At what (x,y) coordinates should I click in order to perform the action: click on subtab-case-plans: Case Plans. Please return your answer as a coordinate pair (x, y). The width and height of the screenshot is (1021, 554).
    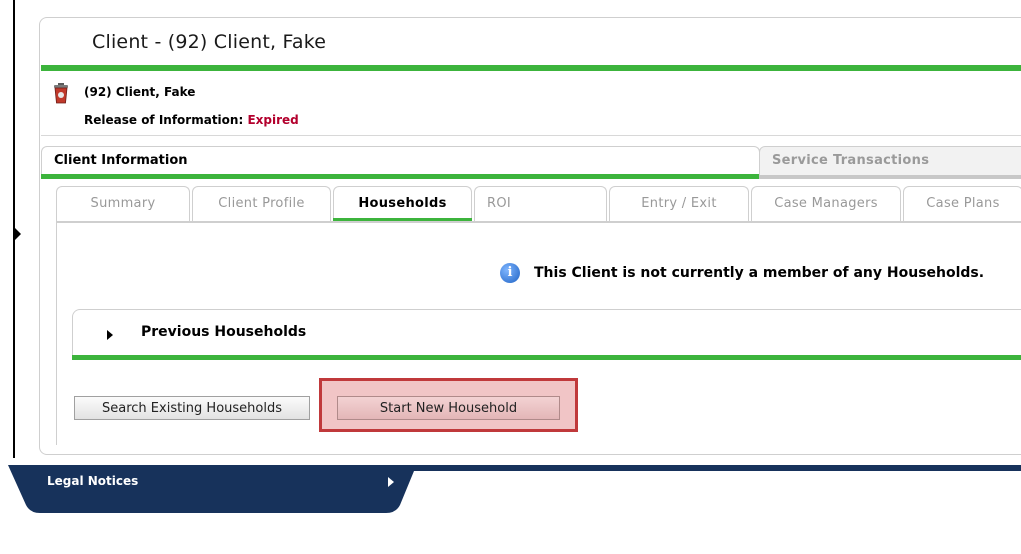
    Looking at the image, I should click on (962, 203).